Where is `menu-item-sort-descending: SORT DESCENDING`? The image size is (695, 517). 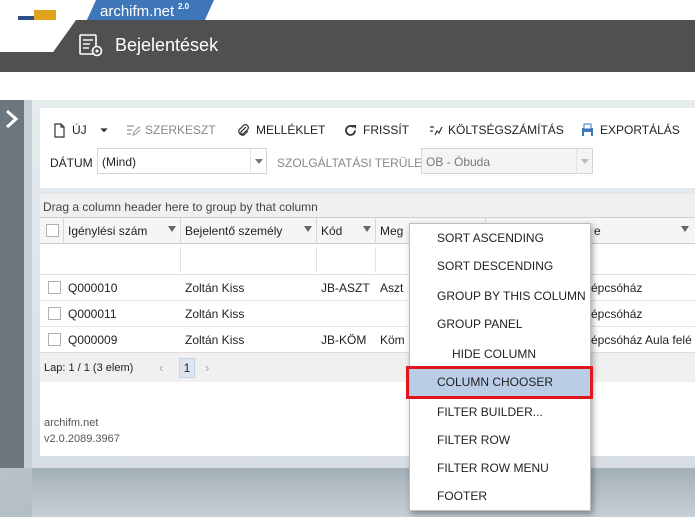 menu-item-sort-descending: SORT DESCENDING is located at coordinates (500, 266).